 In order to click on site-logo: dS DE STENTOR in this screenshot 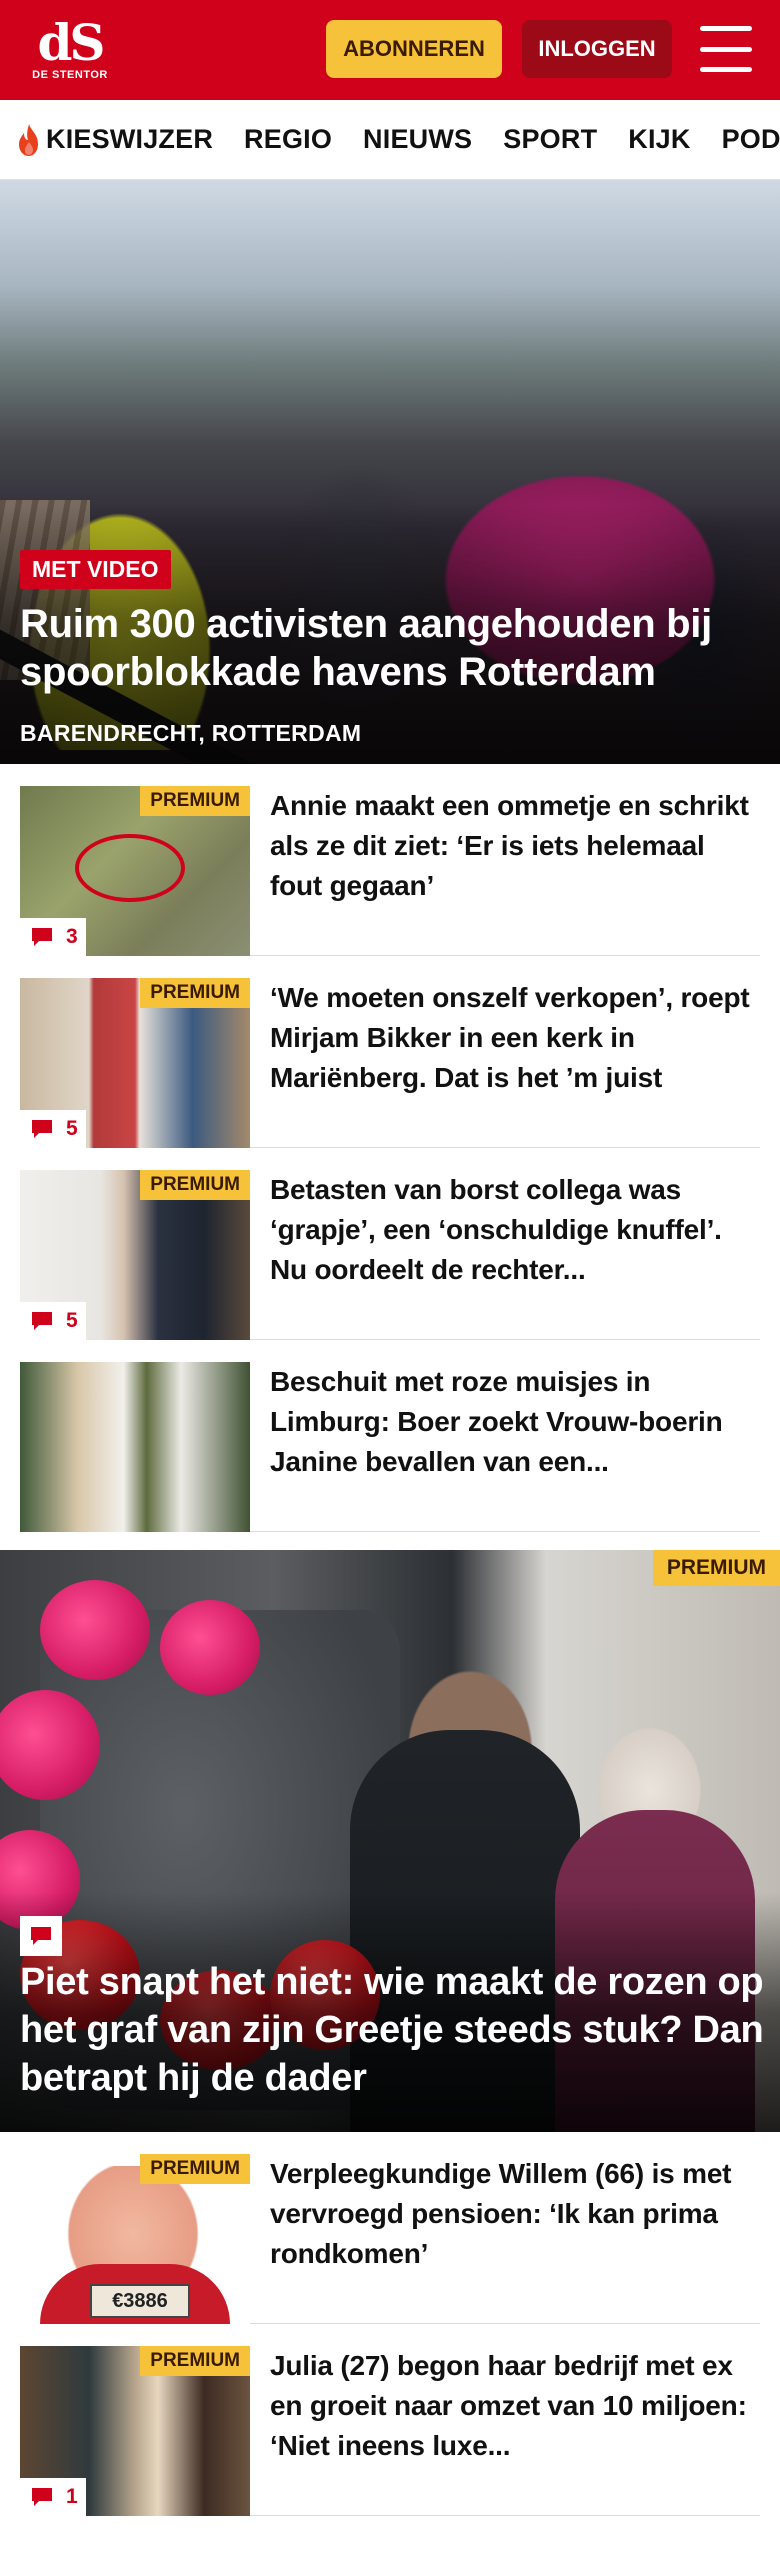, I will do `click(70, 47)`.